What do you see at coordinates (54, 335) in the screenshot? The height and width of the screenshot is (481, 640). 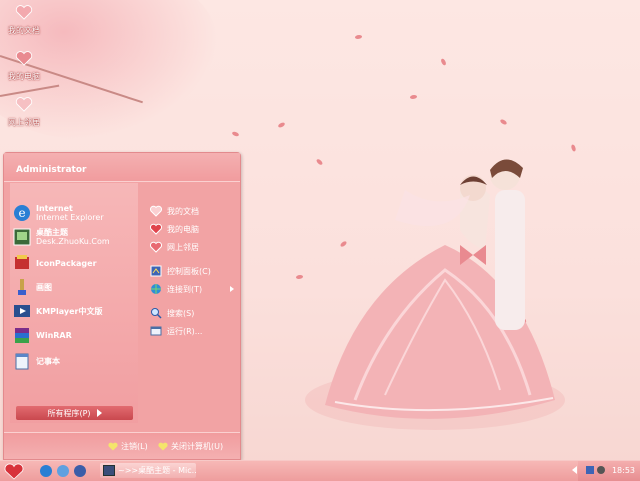 I see `menu-item-title: WinRAR` at bounding box center [54, 335].